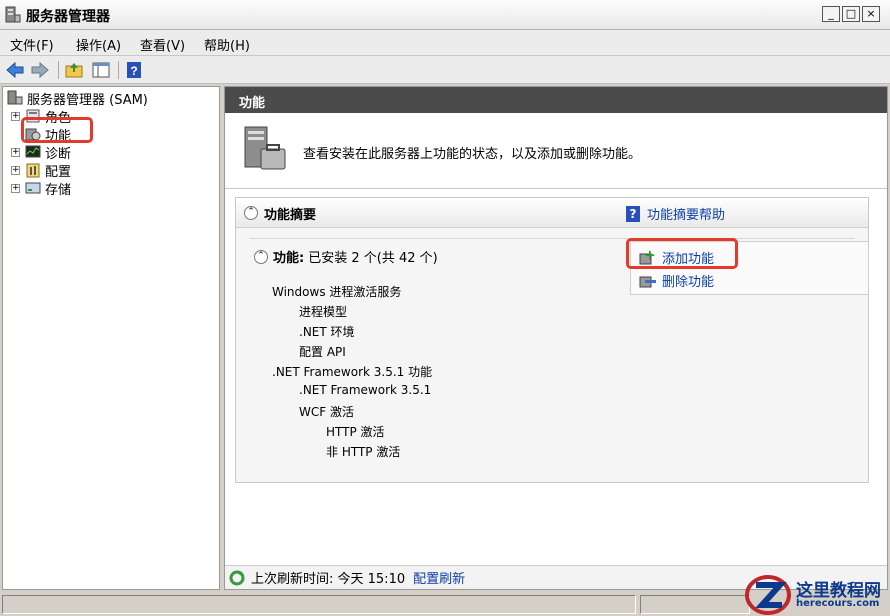  What do you see at coordinates (74, 70) in the screenshot?
I see `up-folder-icon` at bounding box center [74, 70].